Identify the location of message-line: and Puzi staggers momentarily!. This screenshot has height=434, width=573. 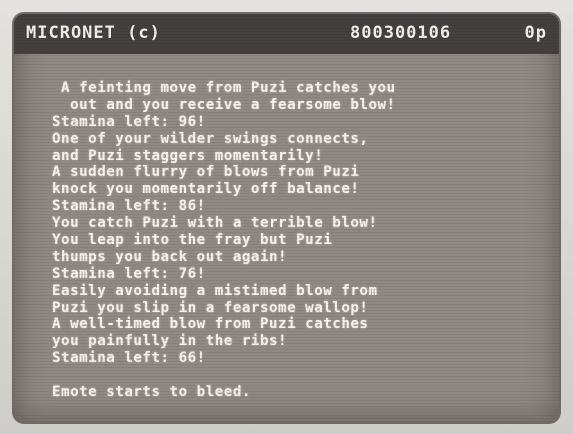
(188, 155).